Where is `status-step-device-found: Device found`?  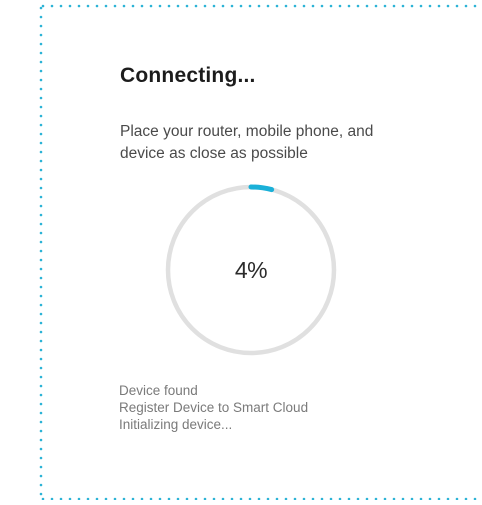 status-step-device-found: Device found is located at coordinates (158, 390).